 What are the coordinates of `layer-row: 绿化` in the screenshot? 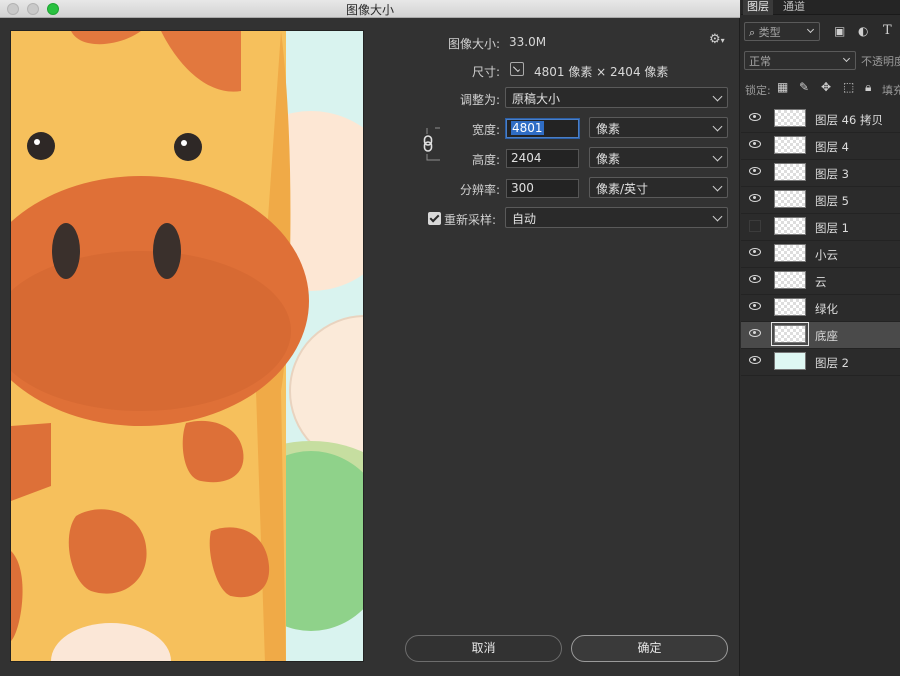 It's located at (820, 308).